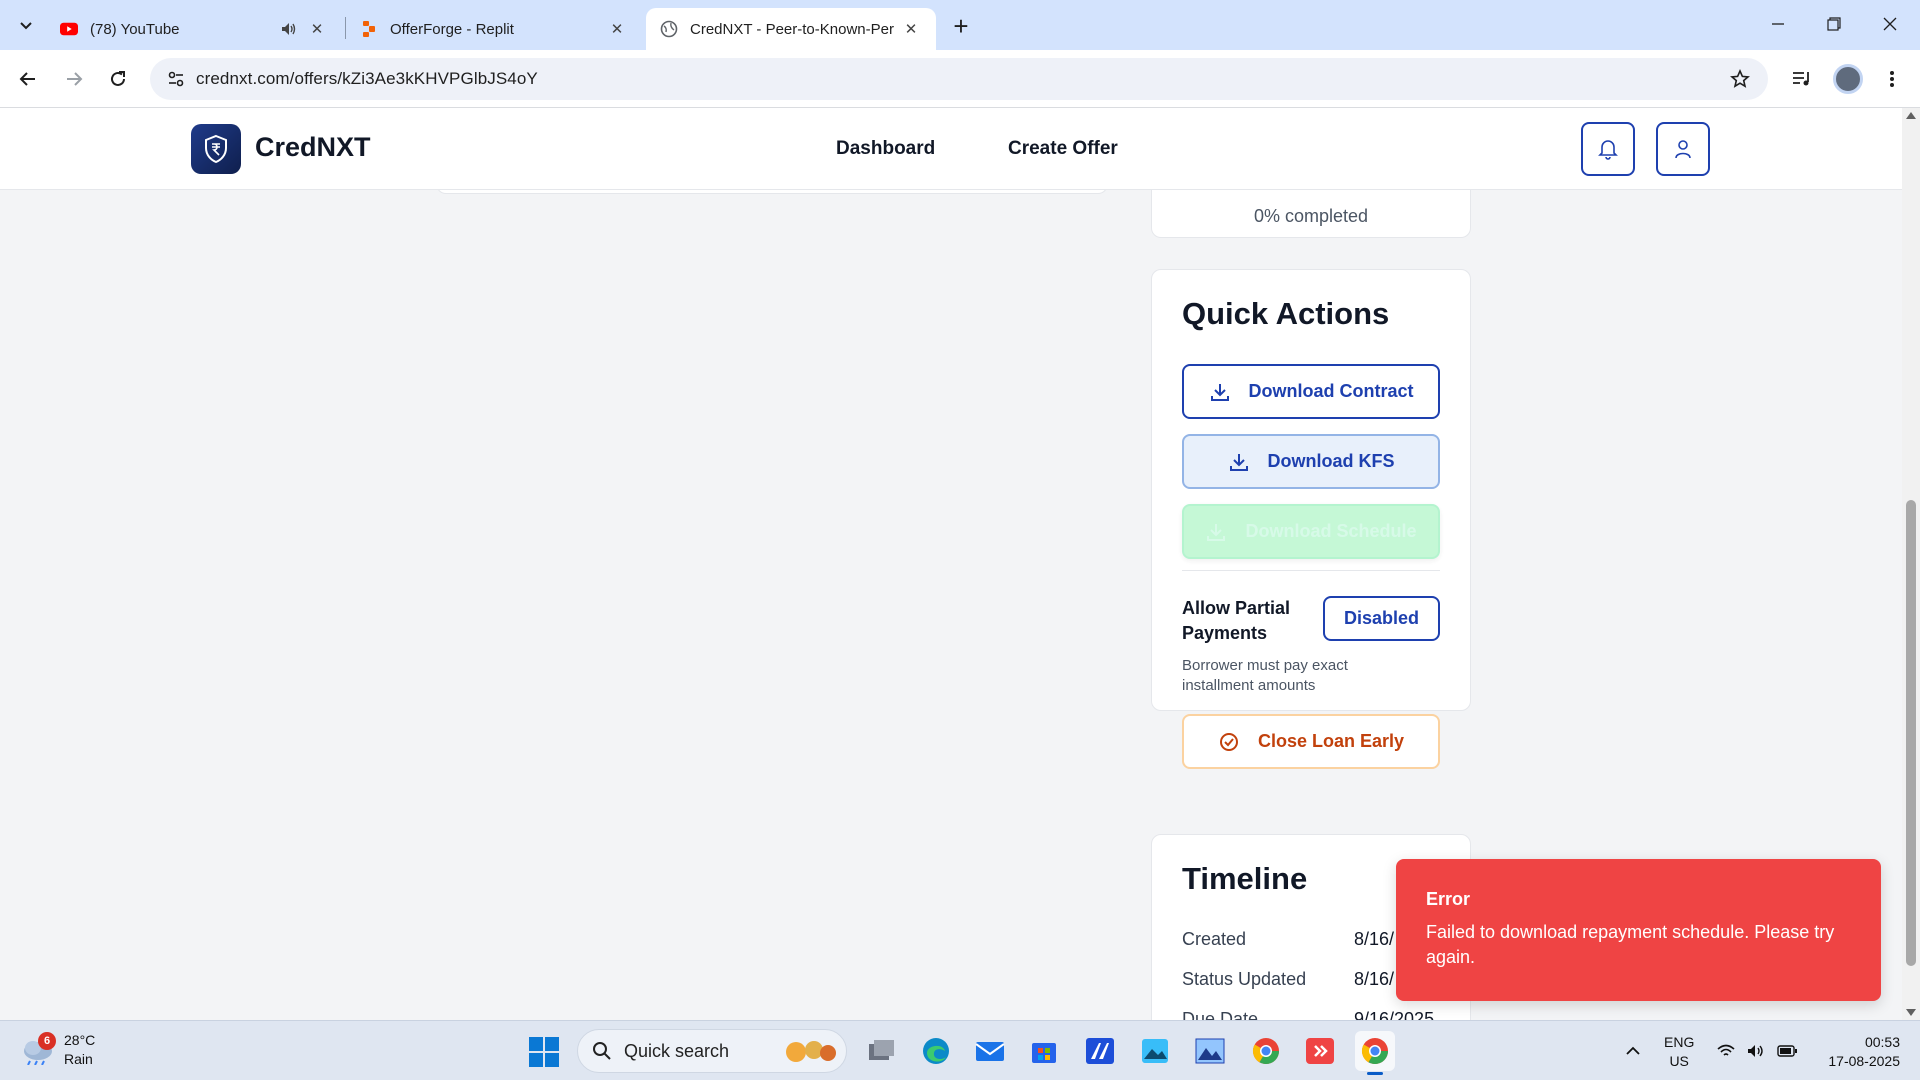 This screenshot has height=1080, width=1920. Describe the element at coordinates (1331, 391) in the screenshot. I see `download-contract-label: Download Contract` at that location.